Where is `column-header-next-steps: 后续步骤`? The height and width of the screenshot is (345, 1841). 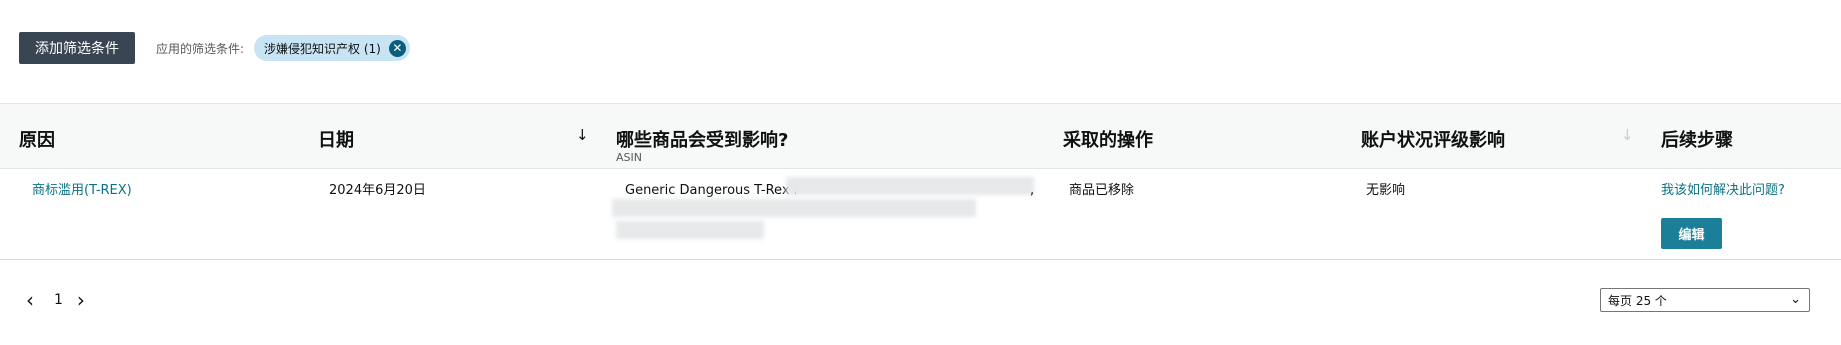 column-header-next-steps: 后续步骤 is located at coordinates (1697, 140).